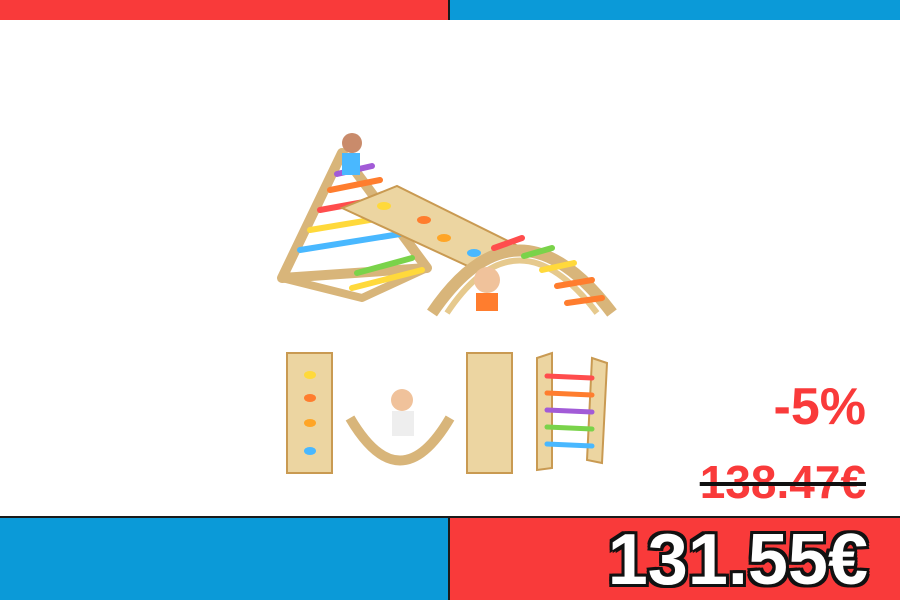 The height and width of the screenshot is (600, 900). I want to click on old-price: 138.47€, so click(782, 482).